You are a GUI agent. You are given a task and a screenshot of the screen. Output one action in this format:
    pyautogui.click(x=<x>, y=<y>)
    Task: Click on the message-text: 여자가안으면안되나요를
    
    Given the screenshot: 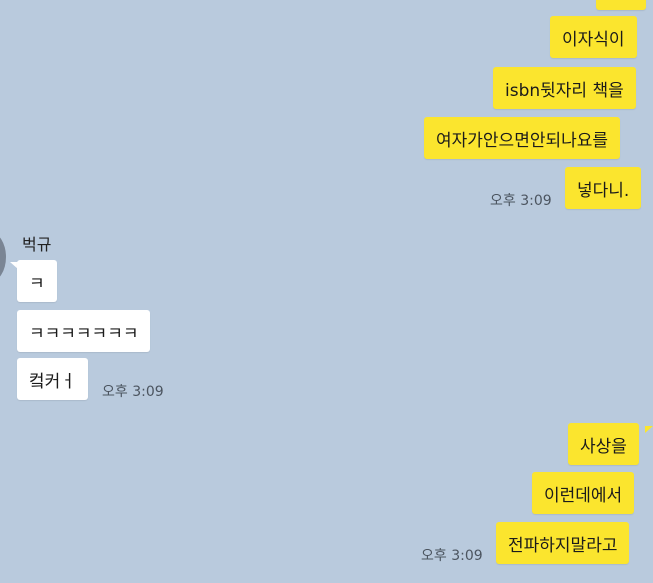 What is the action you would take?
    pyautogui.click(x=522, y=140)
    